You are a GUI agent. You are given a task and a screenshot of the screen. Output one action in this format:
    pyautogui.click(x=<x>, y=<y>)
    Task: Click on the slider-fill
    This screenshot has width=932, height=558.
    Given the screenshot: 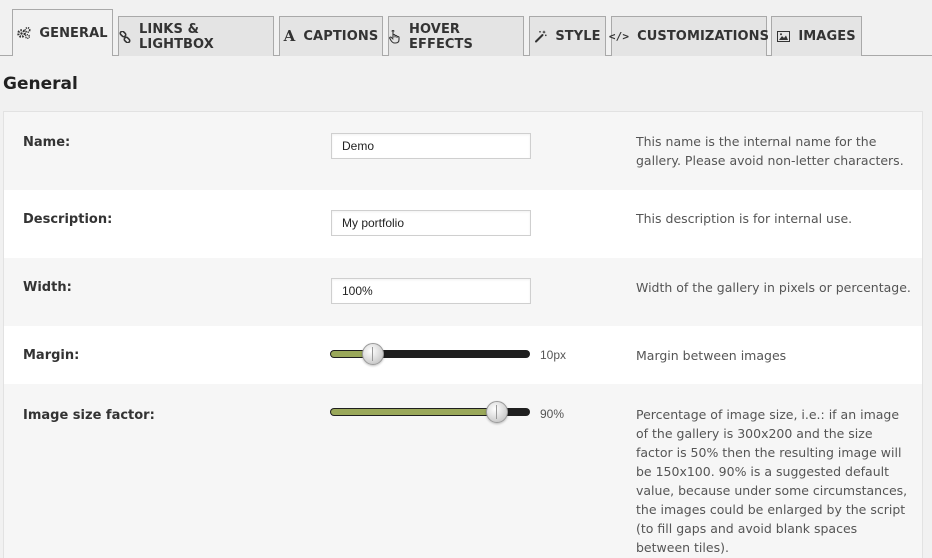 What is the action you would take?
    pyautogui.click(x=414, y=412)
    